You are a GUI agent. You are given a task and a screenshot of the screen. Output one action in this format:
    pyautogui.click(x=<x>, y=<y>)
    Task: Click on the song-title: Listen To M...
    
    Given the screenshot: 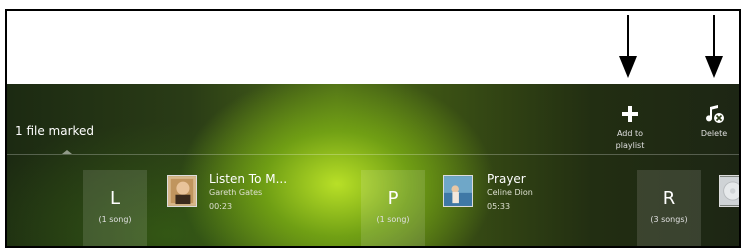 What is the action you would take?
    pyautogui.click(x=248, y=179)
    